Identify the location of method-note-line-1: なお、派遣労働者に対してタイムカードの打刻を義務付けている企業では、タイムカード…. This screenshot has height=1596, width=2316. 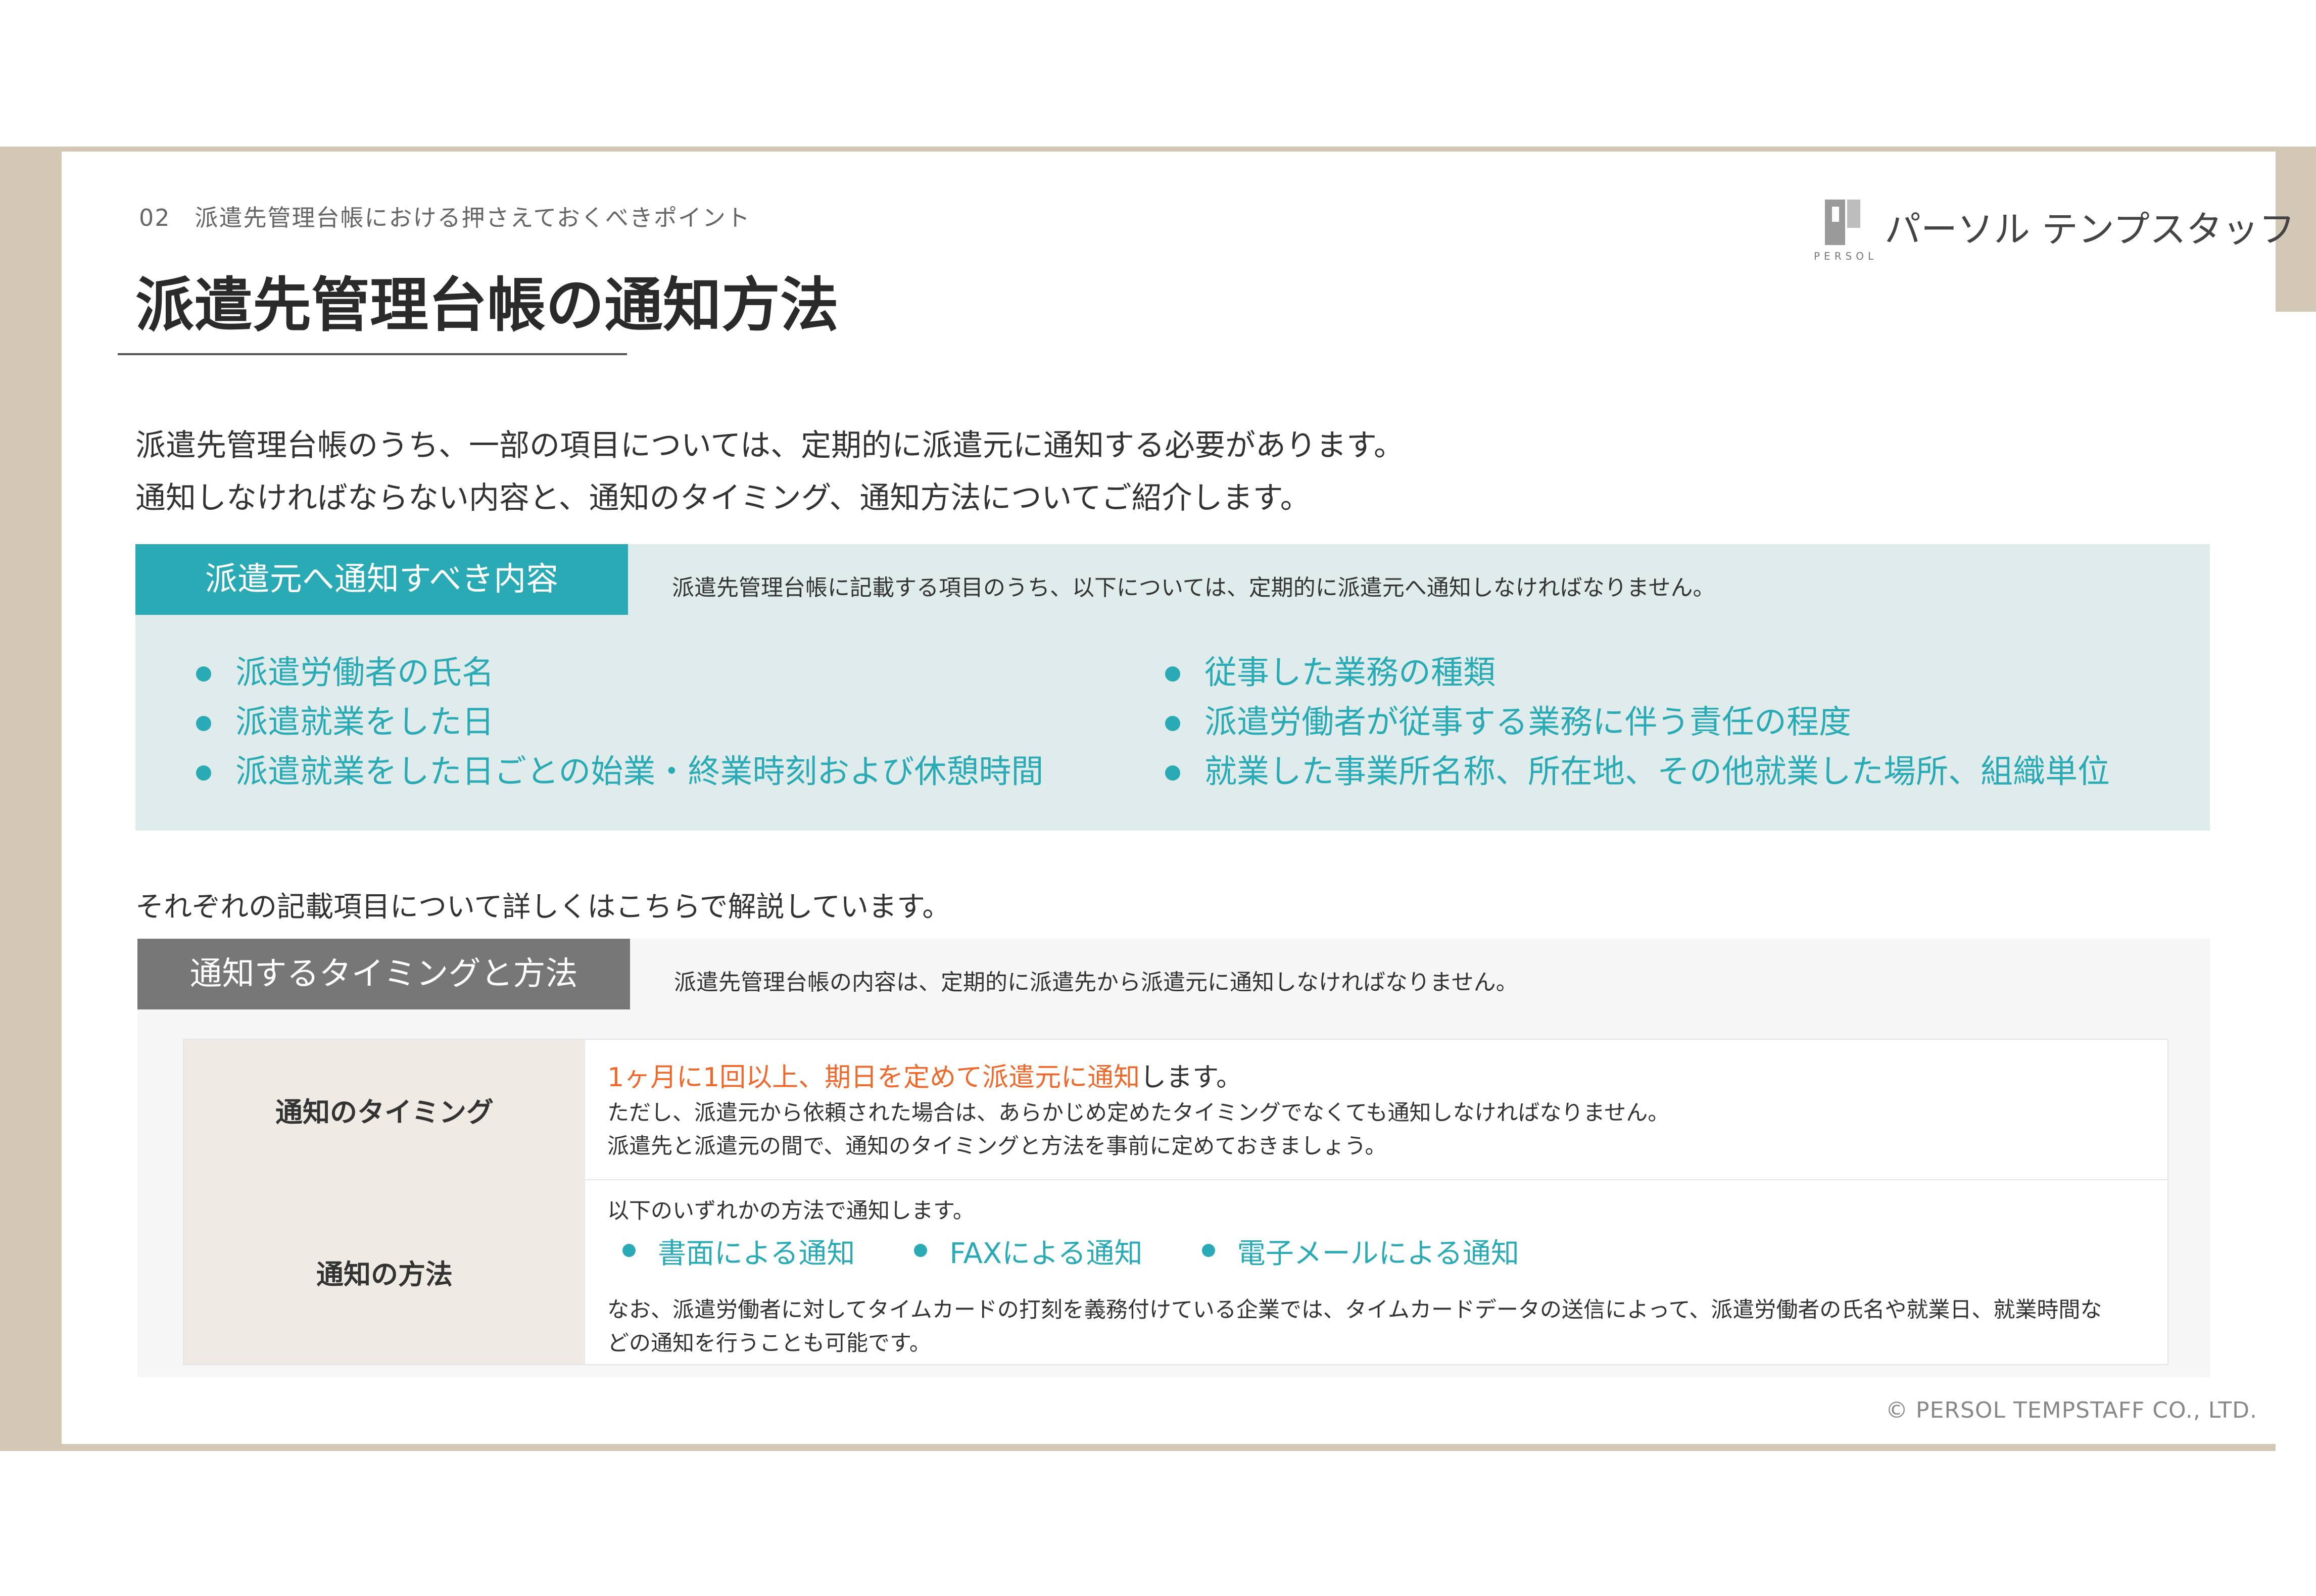
(1354, 1310).